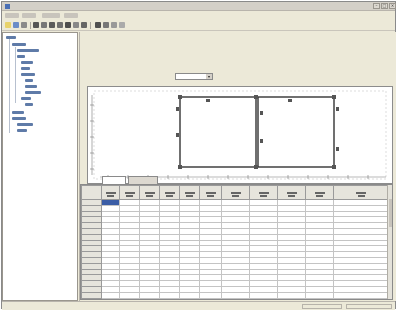 This screenshot has height=311, width=398. What do you see at coordinates (122, 25) in the screenshot?
I see `tool-icon` at bounding box center [122, 25].